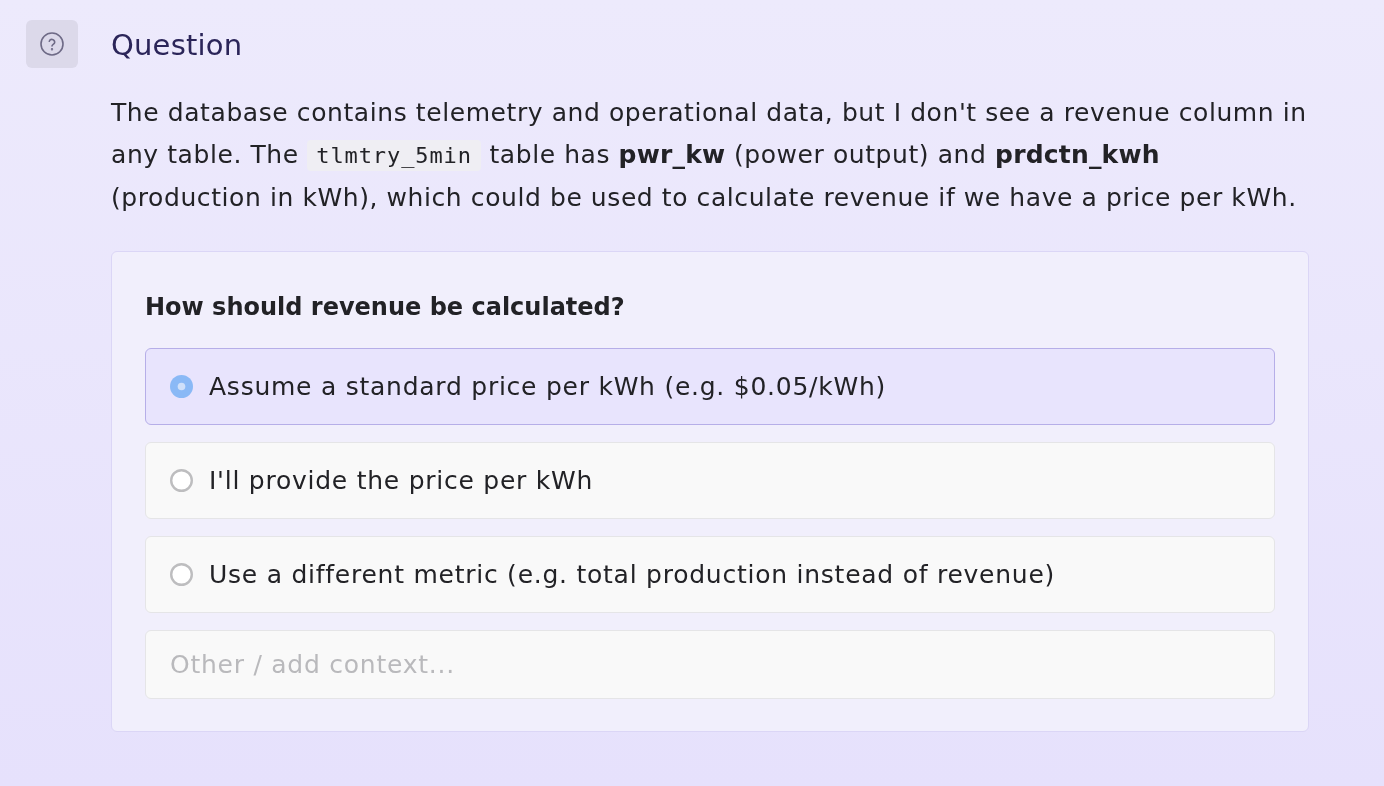 This screenshot has width=1384, height=786. What do you see at coordinates (385, 307) in the screenshot?
I see `question-prompt: How should revenue be calculated?` at bounding box center [385, 307].